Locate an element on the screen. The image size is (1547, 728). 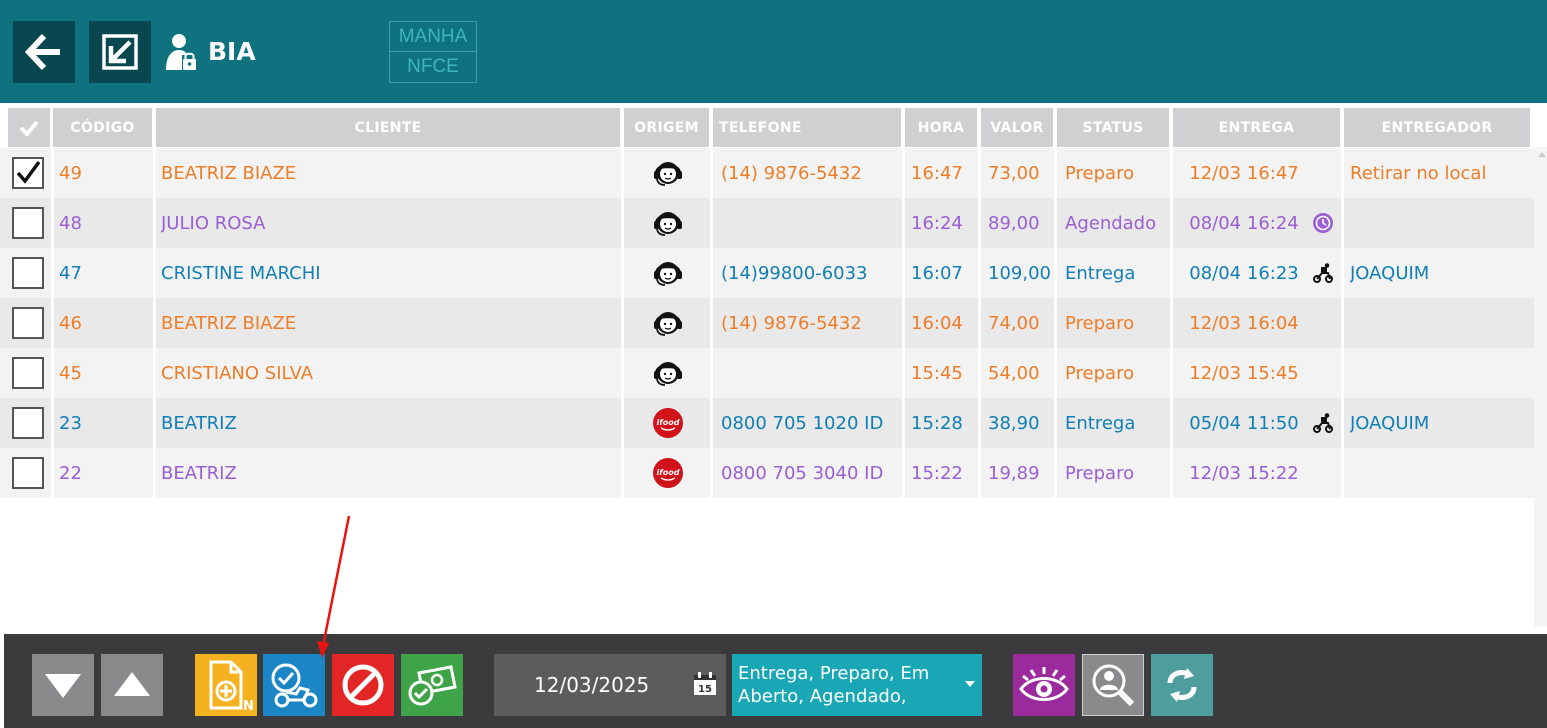
select-all-checkbox is located at coordinates (29, 127).